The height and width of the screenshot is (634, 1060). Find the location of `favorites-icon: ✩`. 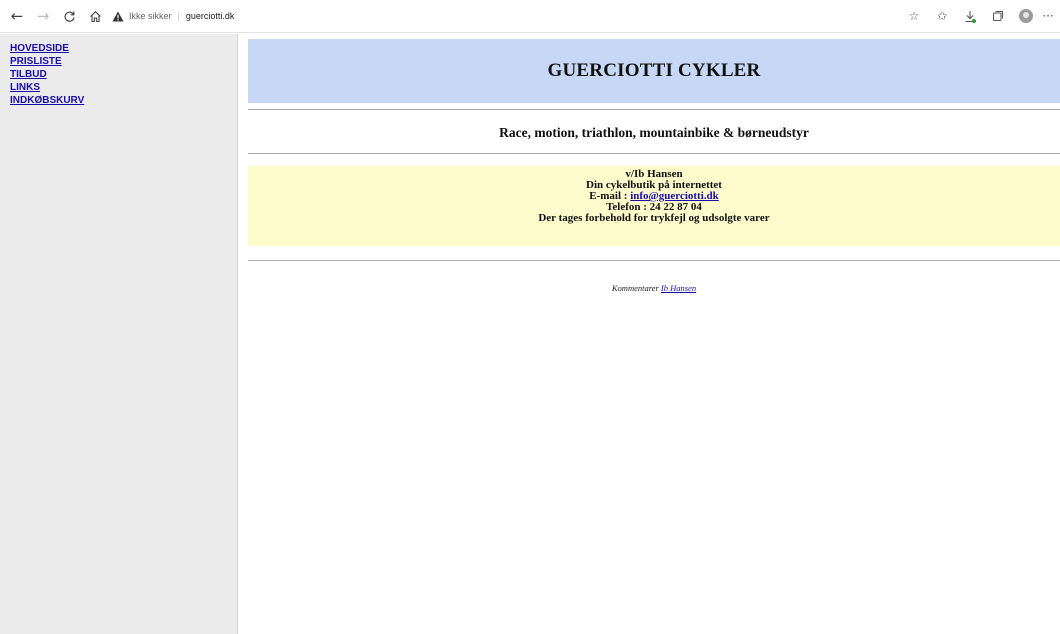

favorites-icon: ✩ is located at coordinates (942, 16).